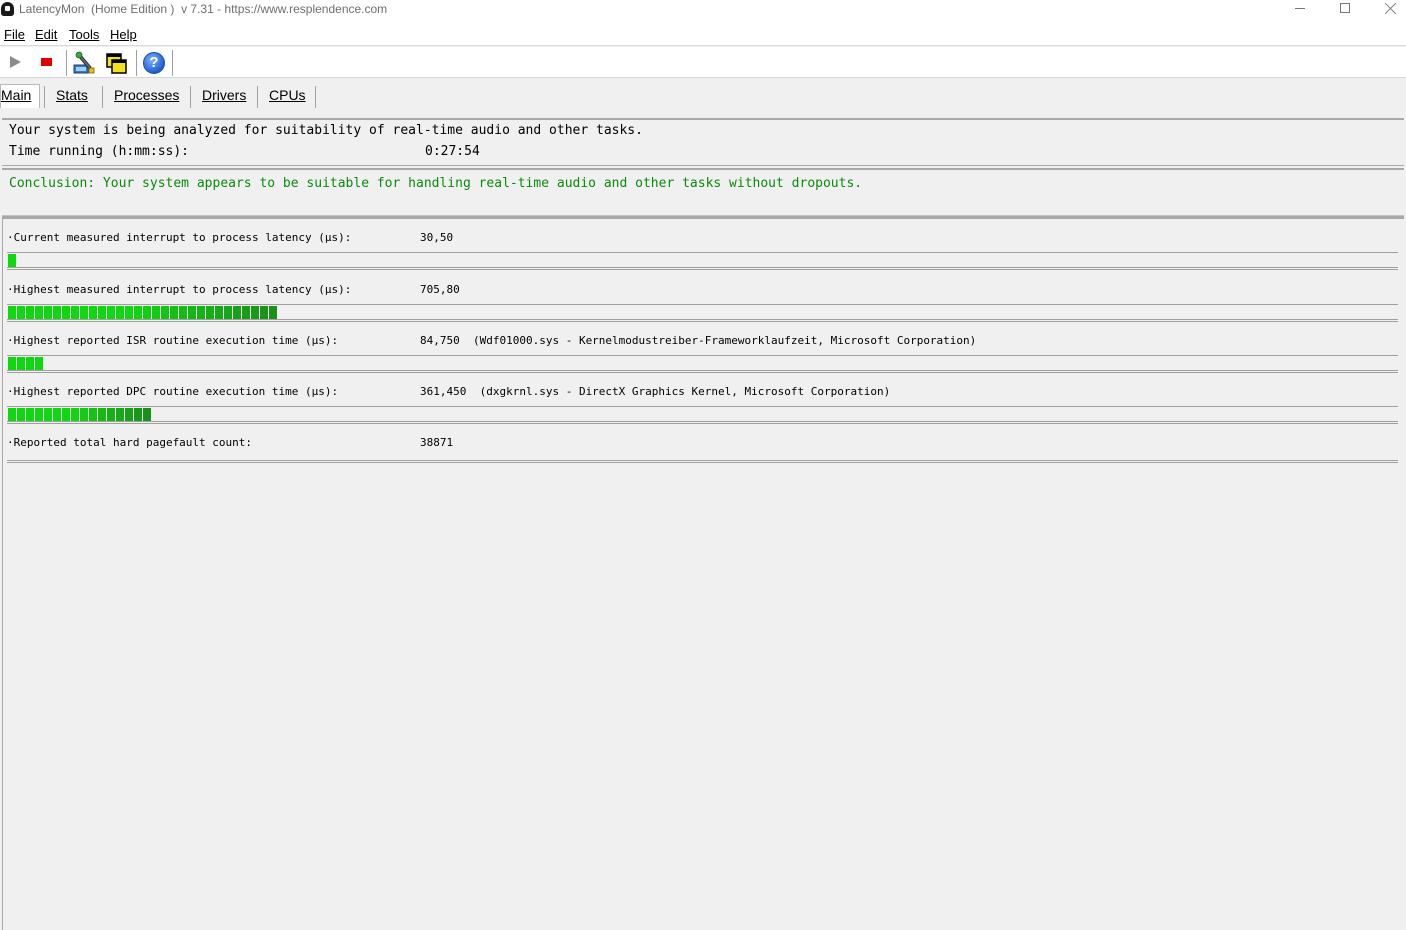 Image resolution: width=1406 pixels, height=930 pixels. I want to click on menu-file: File, so click(14, 34).